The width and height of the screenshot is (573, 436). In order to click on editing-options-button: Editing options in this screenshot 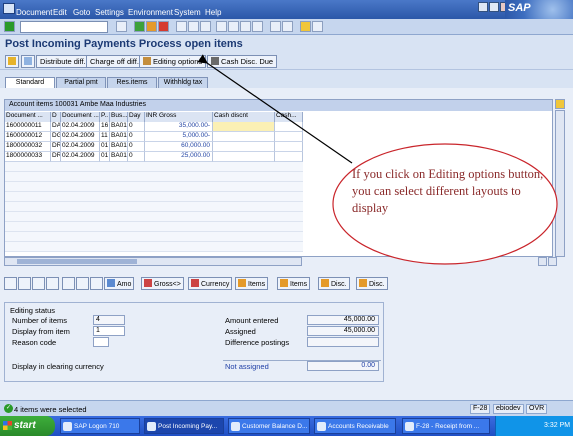, I will do `click(173, 61)`.